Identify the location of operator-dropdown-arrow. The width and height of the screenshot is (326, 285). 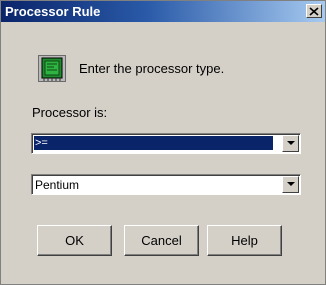
(290, 143).